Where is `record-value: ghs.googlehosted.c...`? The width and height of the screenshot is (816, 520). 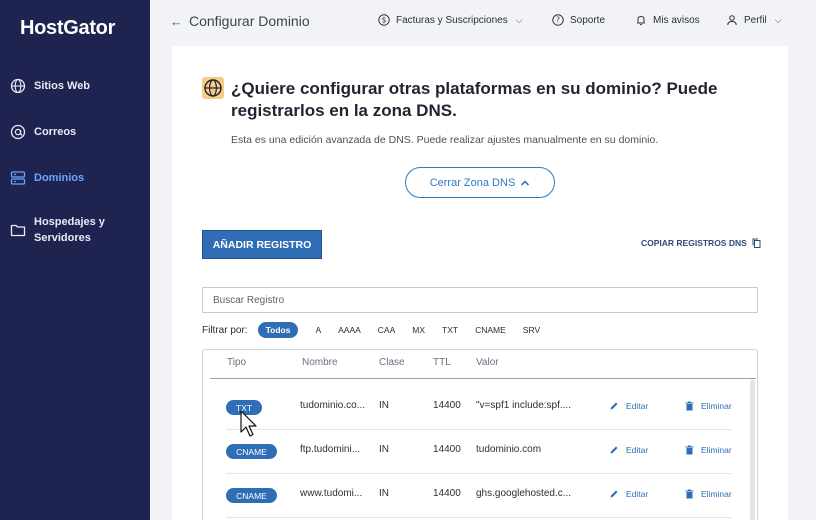 record-value: ghs.googlehosted.c... is located at coordinates (524, 493).